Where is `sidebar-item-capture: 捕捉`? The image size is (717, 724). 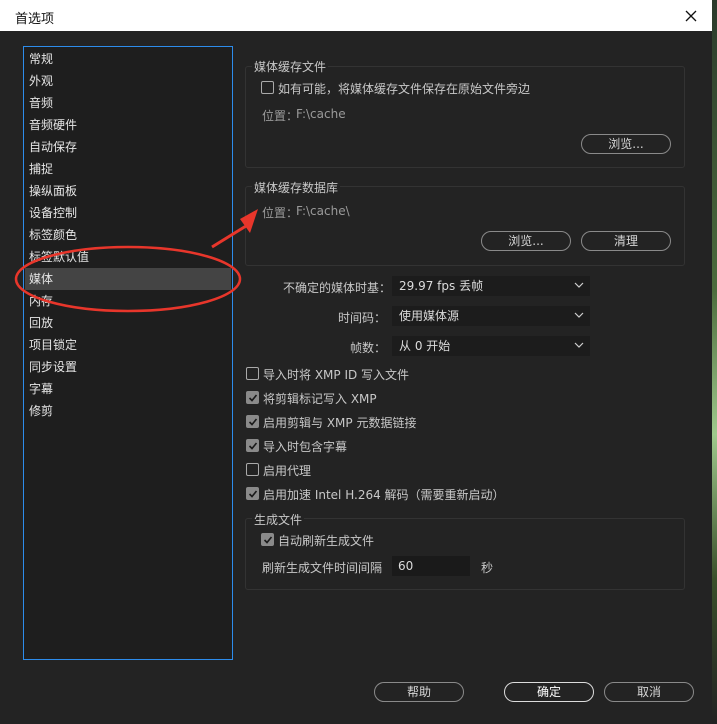 sidebar-item-capture: 捕捉 is located at coordinates (128, 169).